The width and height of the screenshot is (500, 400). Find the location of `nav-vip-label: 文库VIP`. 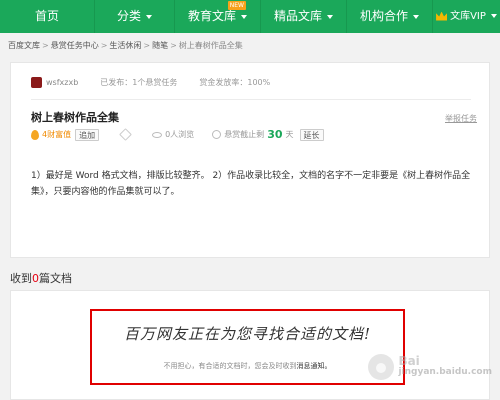

nav-vip-label: 文库VIP is located at coordinates (468, 16).